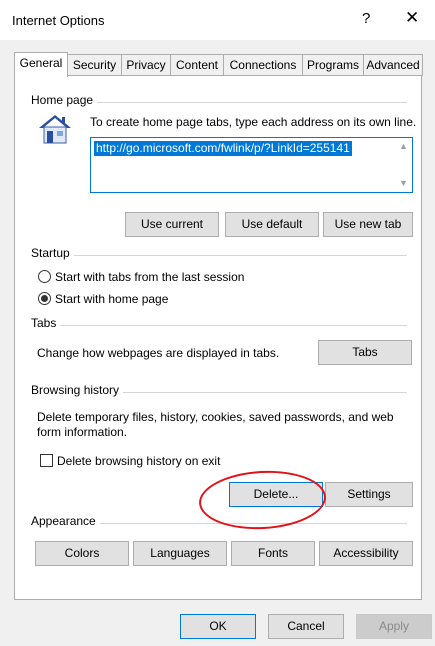  I want to click on delete-on-exit-checkbox, so click(46, 460).